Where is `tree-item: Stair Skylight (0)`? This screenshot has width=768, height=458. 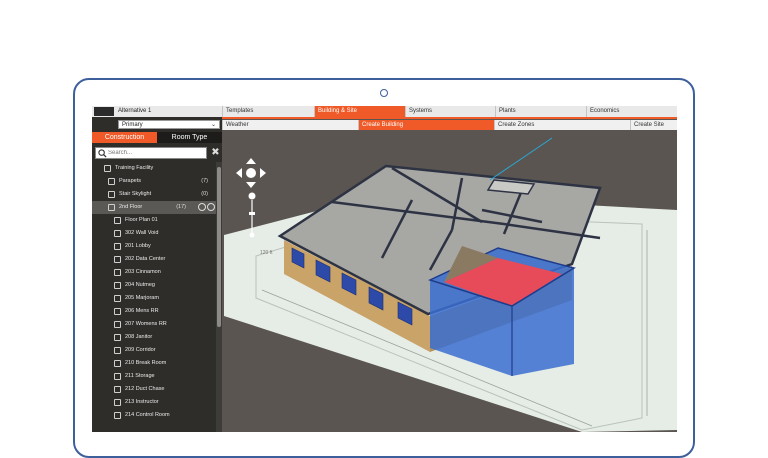 tree-item: Stair Skylight (0) is located at coordinates (154, 194).